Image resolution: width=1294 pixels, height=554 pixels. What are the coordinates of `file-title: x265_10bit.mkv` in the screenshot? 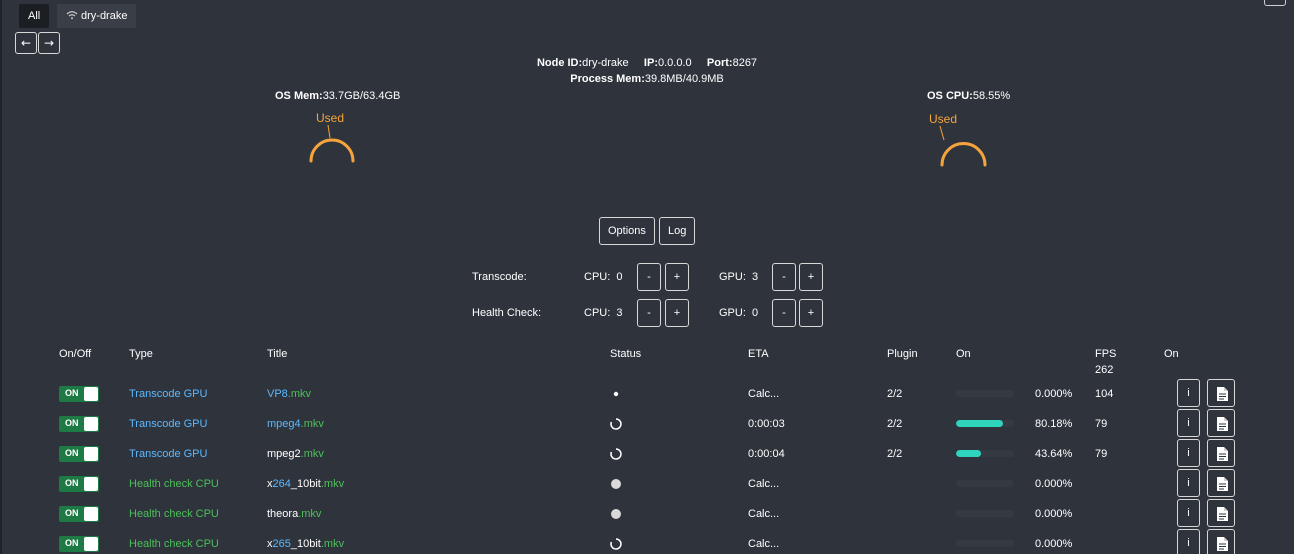 It's located at (306, 544).